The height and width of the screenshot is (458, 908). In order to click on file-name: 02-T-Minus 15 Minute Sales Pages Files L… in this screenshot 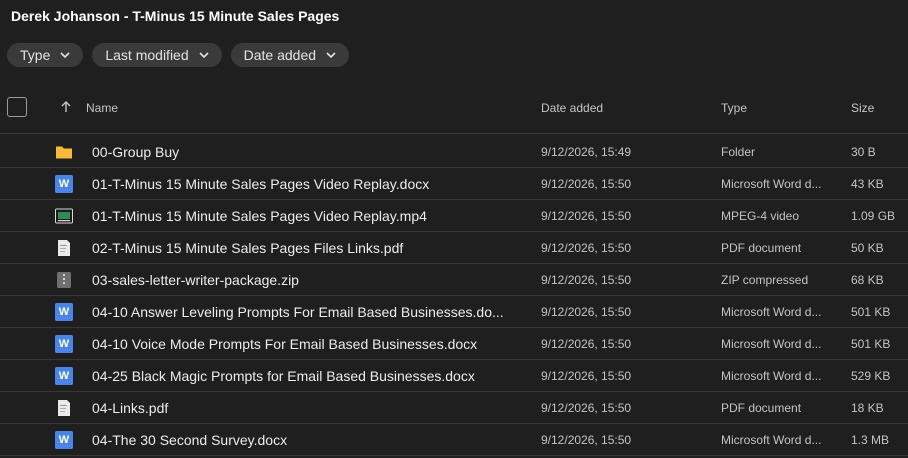, I will do `click(248, 248)`.